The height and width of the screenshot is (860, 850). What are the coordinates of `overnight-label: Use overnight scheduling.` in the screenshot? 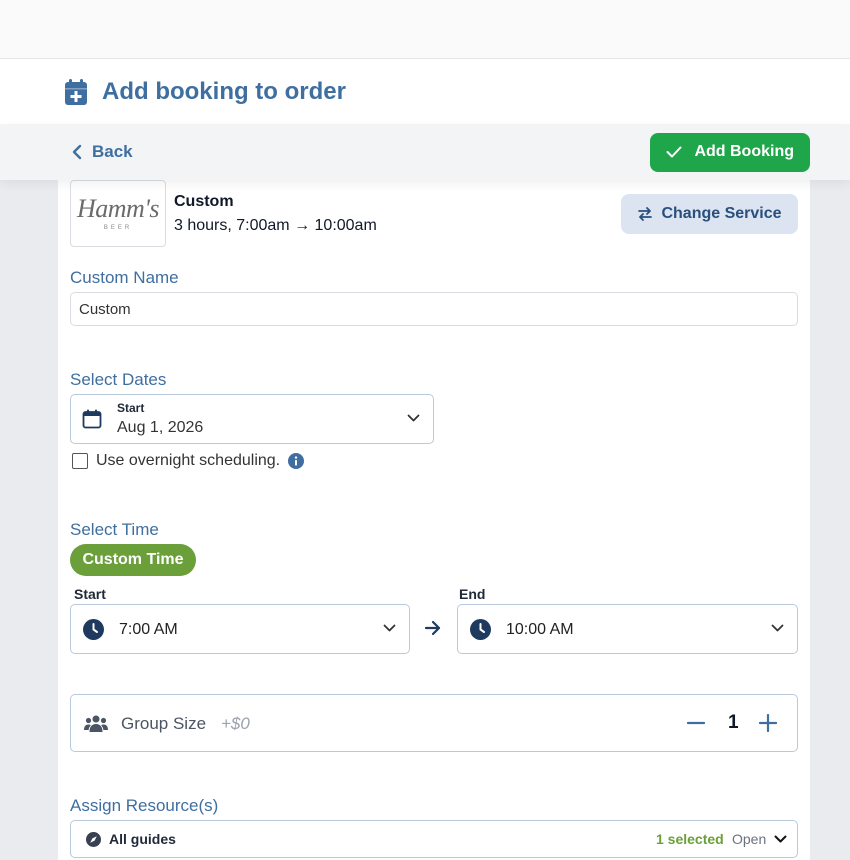 It's located at (188, 460).